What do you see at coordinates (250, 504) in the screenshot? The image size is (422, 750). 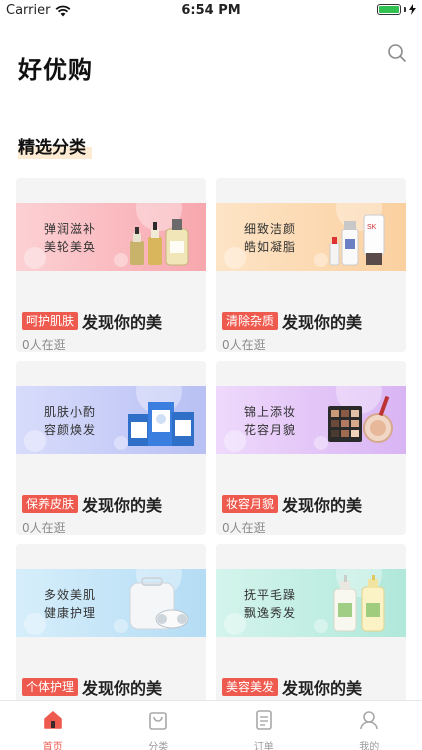 I see `category-tag: 妆容月貌` at bounding box center [250, 504].